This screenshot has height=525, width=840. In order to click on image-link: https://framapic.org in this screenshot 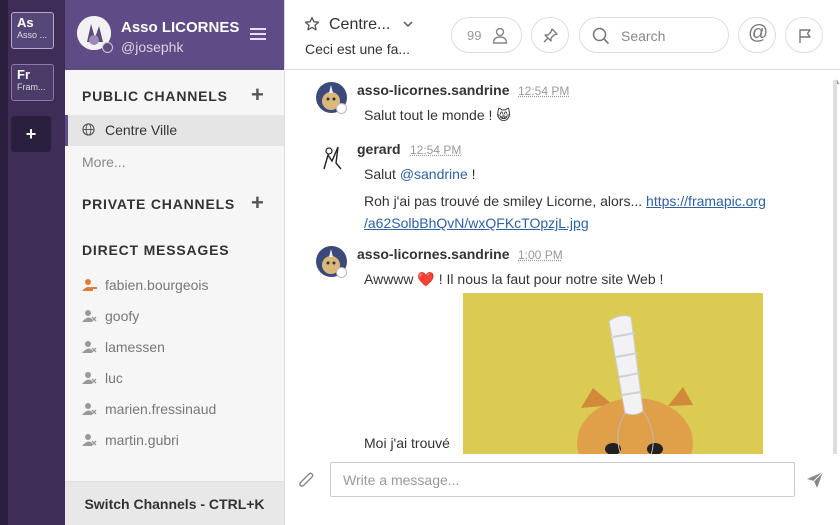, I will do `click(706, 201)`.